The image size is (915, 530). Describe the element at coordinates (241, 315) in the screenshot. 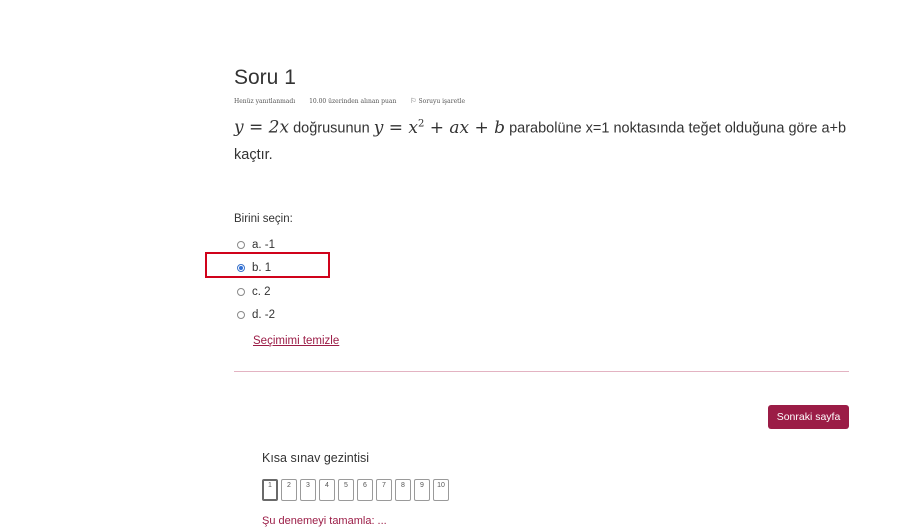

I see `radio-button-d` at that location.